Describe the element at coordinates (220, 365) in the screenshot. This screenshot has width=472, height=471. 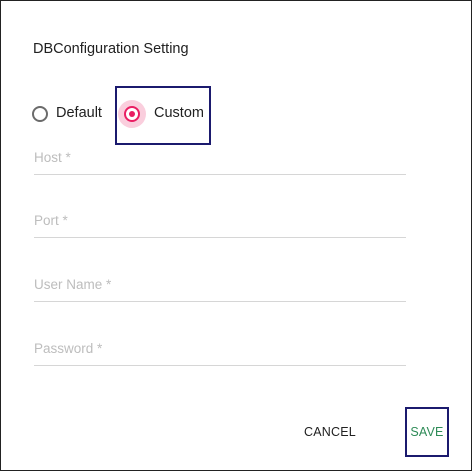
I see `password-field-underline` at that location.